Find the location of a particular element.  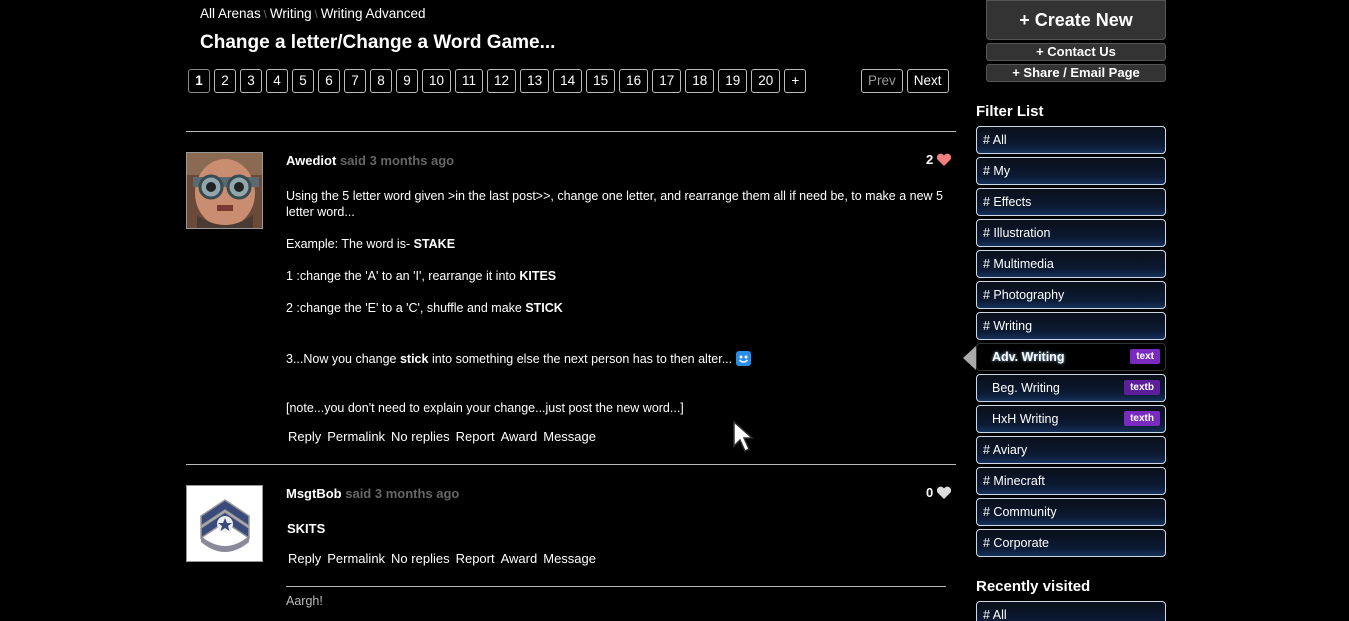

page-18-button: 18 is located at coordinates (700, 81).